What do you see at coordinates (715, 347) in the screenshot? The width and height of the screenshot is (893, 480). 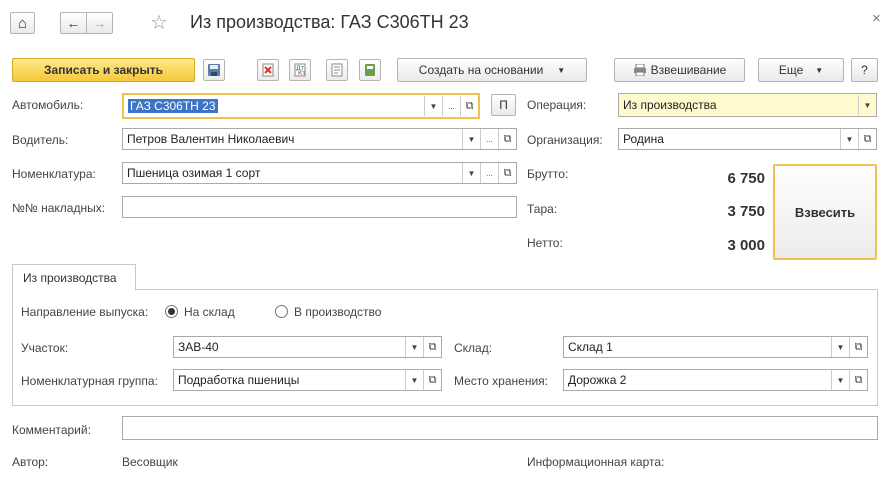 I see `warehouse-field: Склад 1 ▼ ⧉` at bounding box center [715, 347].